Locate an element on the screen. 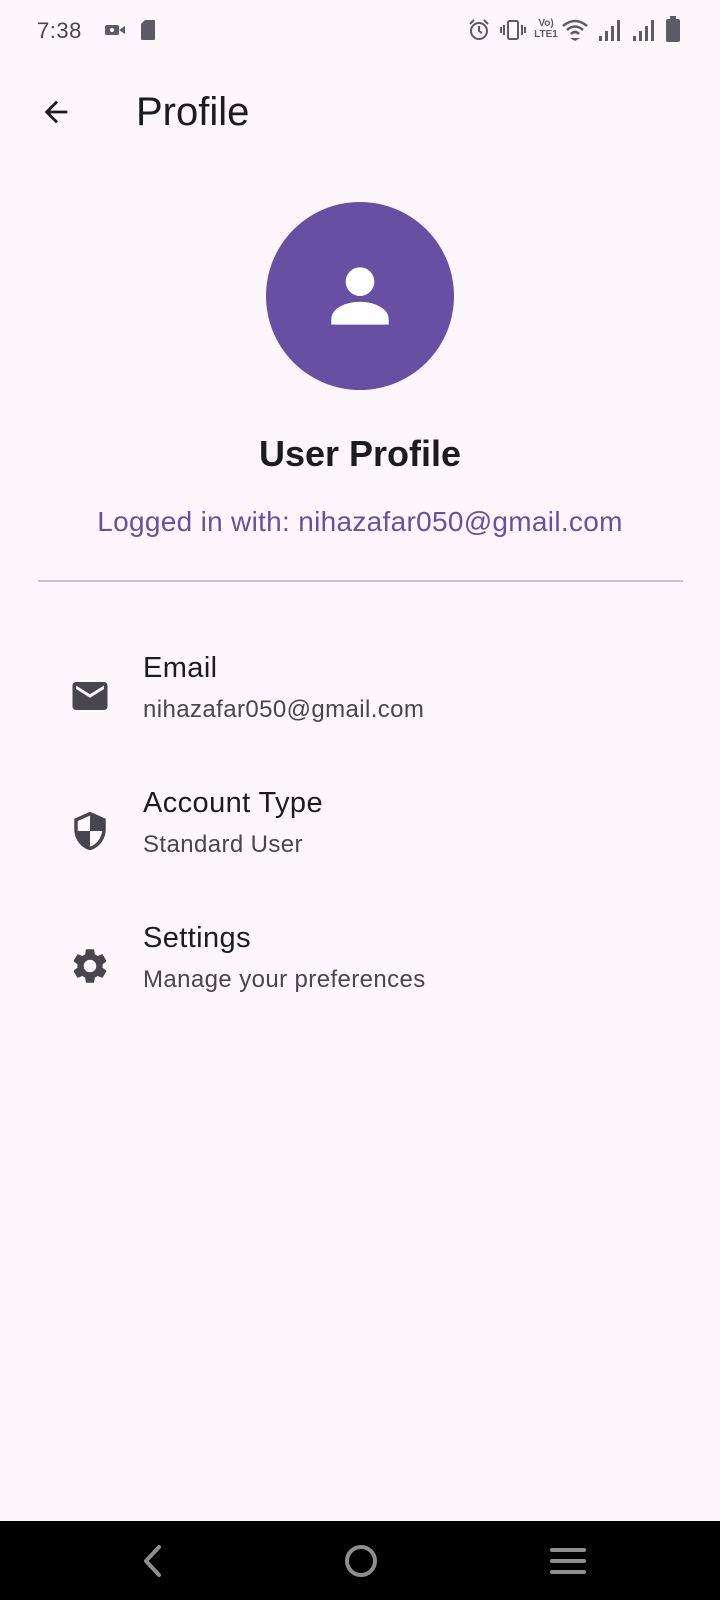 This screenshot has width=720, height=1600. nav-recents-button is located at coordinates (568, 1561).